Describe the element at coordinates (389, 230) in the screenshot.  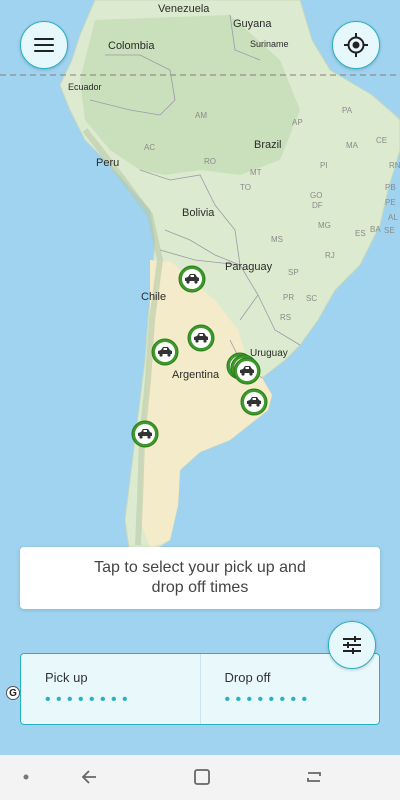
I see `state-label-se: SE` at that location.